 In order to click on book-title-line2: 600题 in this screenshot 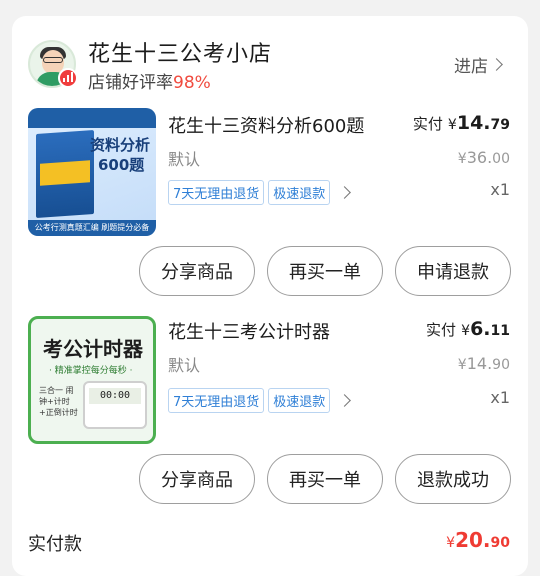, I will do `click(121, 165)`.